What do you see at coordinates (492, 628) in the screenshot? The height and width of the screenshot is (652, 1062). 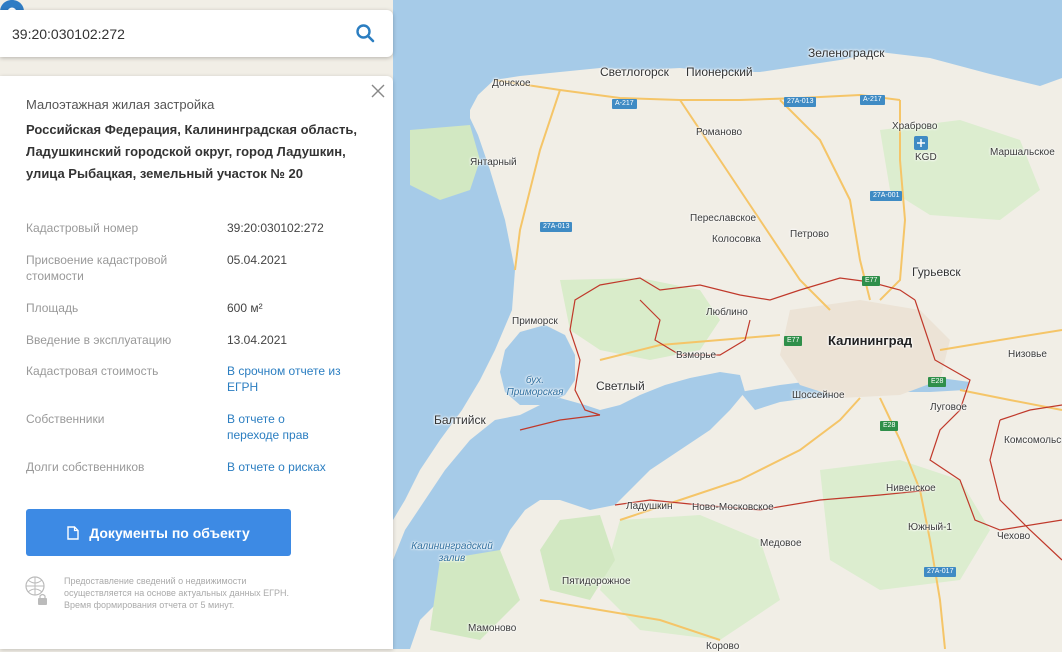 I see `map-label: Мамоново` at bounding box center [492, 628].